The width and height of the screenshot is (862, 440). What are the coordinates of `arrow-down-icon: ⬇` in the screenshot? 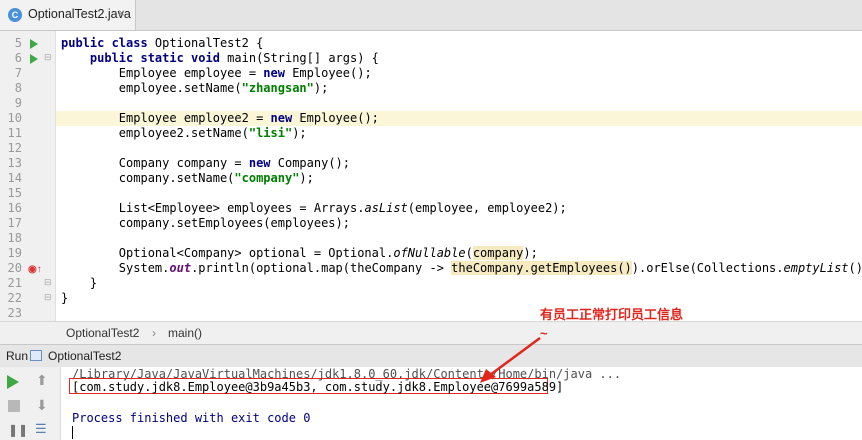 It's located at (44, 405).